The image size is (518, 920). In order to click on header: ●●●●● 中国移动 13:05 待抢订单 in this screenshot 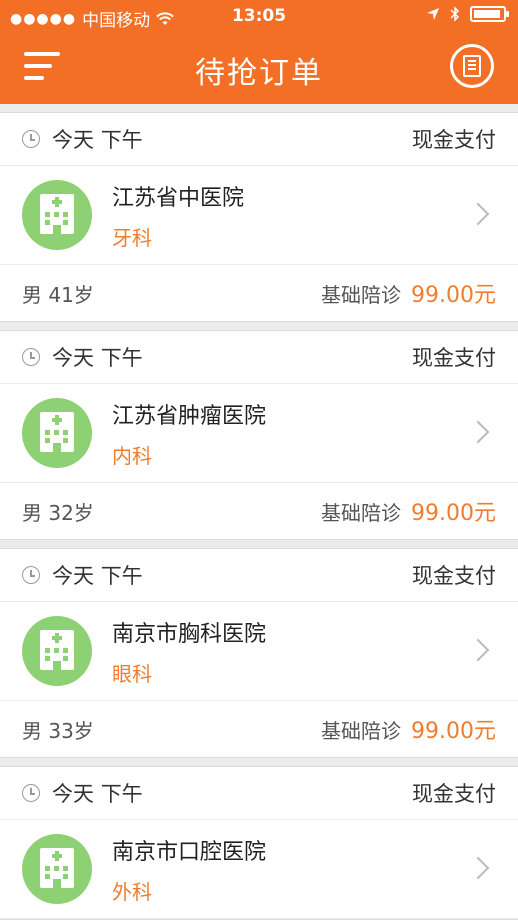, I will do `click(259, 52)`.